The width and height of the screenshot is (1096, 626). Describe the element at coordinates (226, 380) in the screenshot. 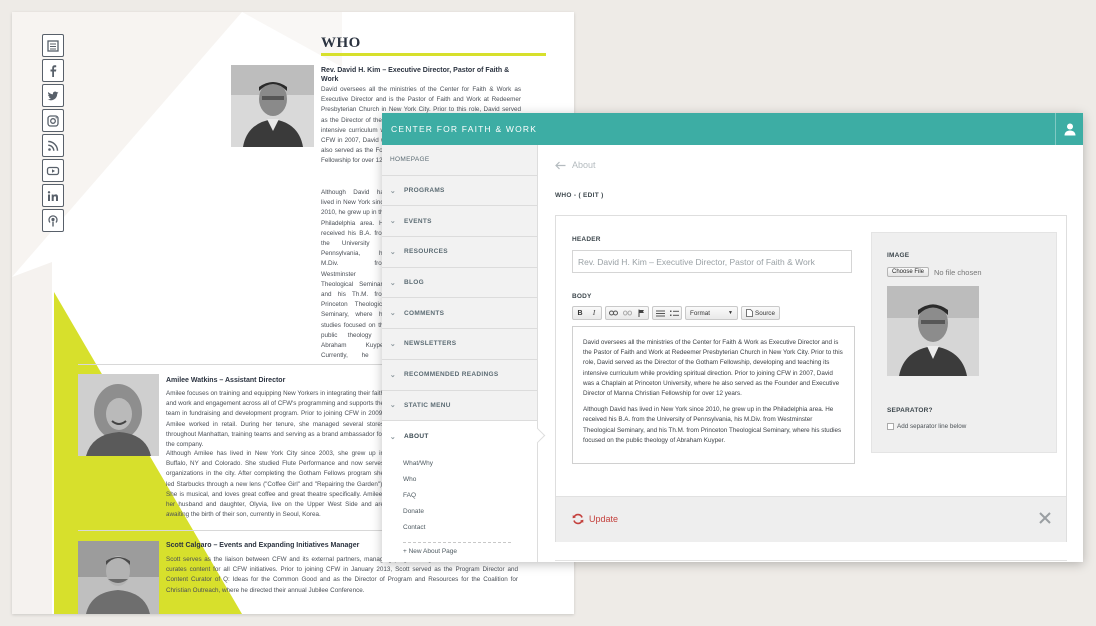

I see `bio-name-amilee: Amilee Watkins – Assistant Director` at that location.